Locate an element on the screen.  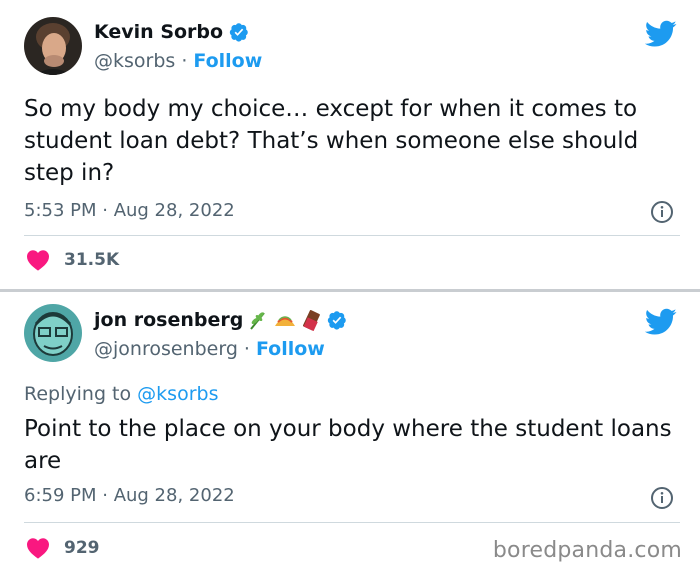
heart-icon is located at coordinates (38, 548).